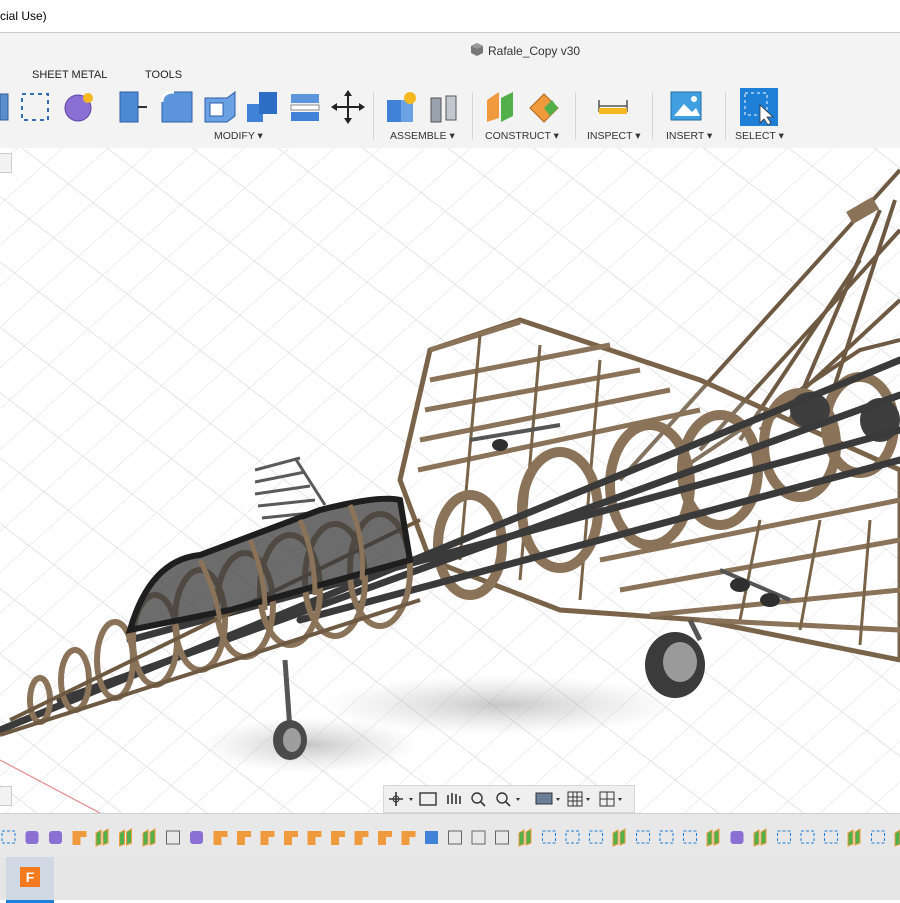 The image size is (900, 903). I want to click on inspect-group-label: INSPECT ▾, so click(614, 136).